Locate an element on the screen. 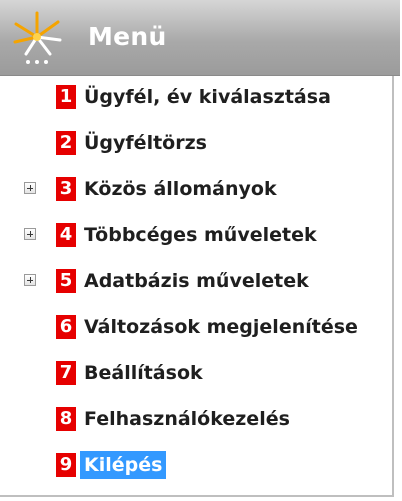 The width and height of the screenshot is (402, 501). menu-item-label: Beállítások is located at coordinates (143, 373).